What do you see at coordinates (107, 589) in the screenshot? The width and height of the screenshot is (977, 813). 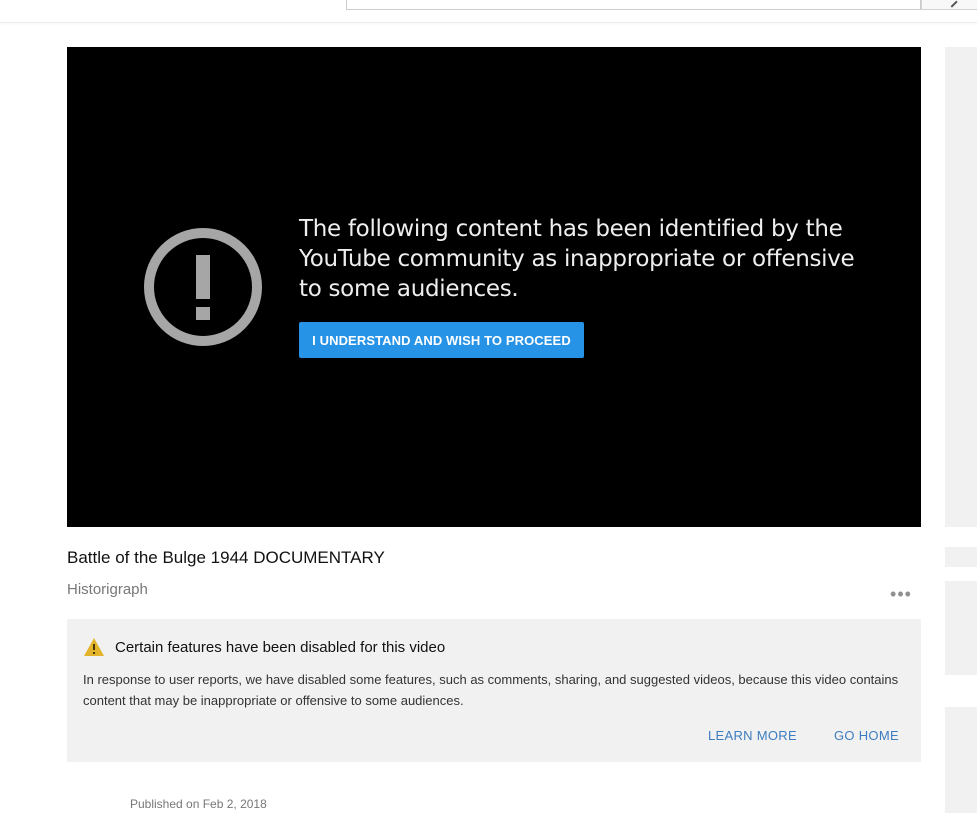 I see `channel-name-link: Historigraph` at bounding box center [107, 589].